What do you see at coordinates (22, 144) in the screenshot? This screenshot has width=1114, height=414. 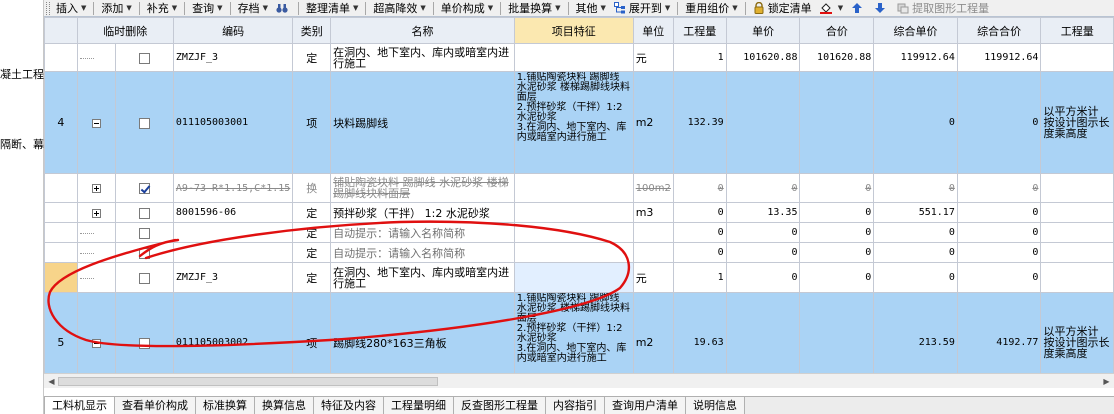 I see `left-tree-item-partition: 隔断、幕` at bounding box center [22, 144].